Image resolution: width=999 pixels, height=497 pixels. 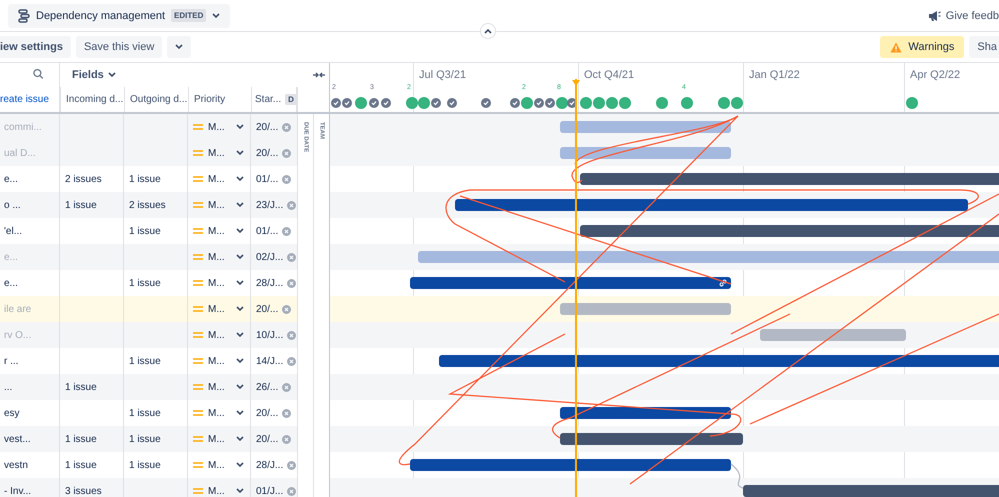 What do you see at coordinates (934, 16) in the screenshot?
I see `megaphone-icon` at bounding box center [934, 16].